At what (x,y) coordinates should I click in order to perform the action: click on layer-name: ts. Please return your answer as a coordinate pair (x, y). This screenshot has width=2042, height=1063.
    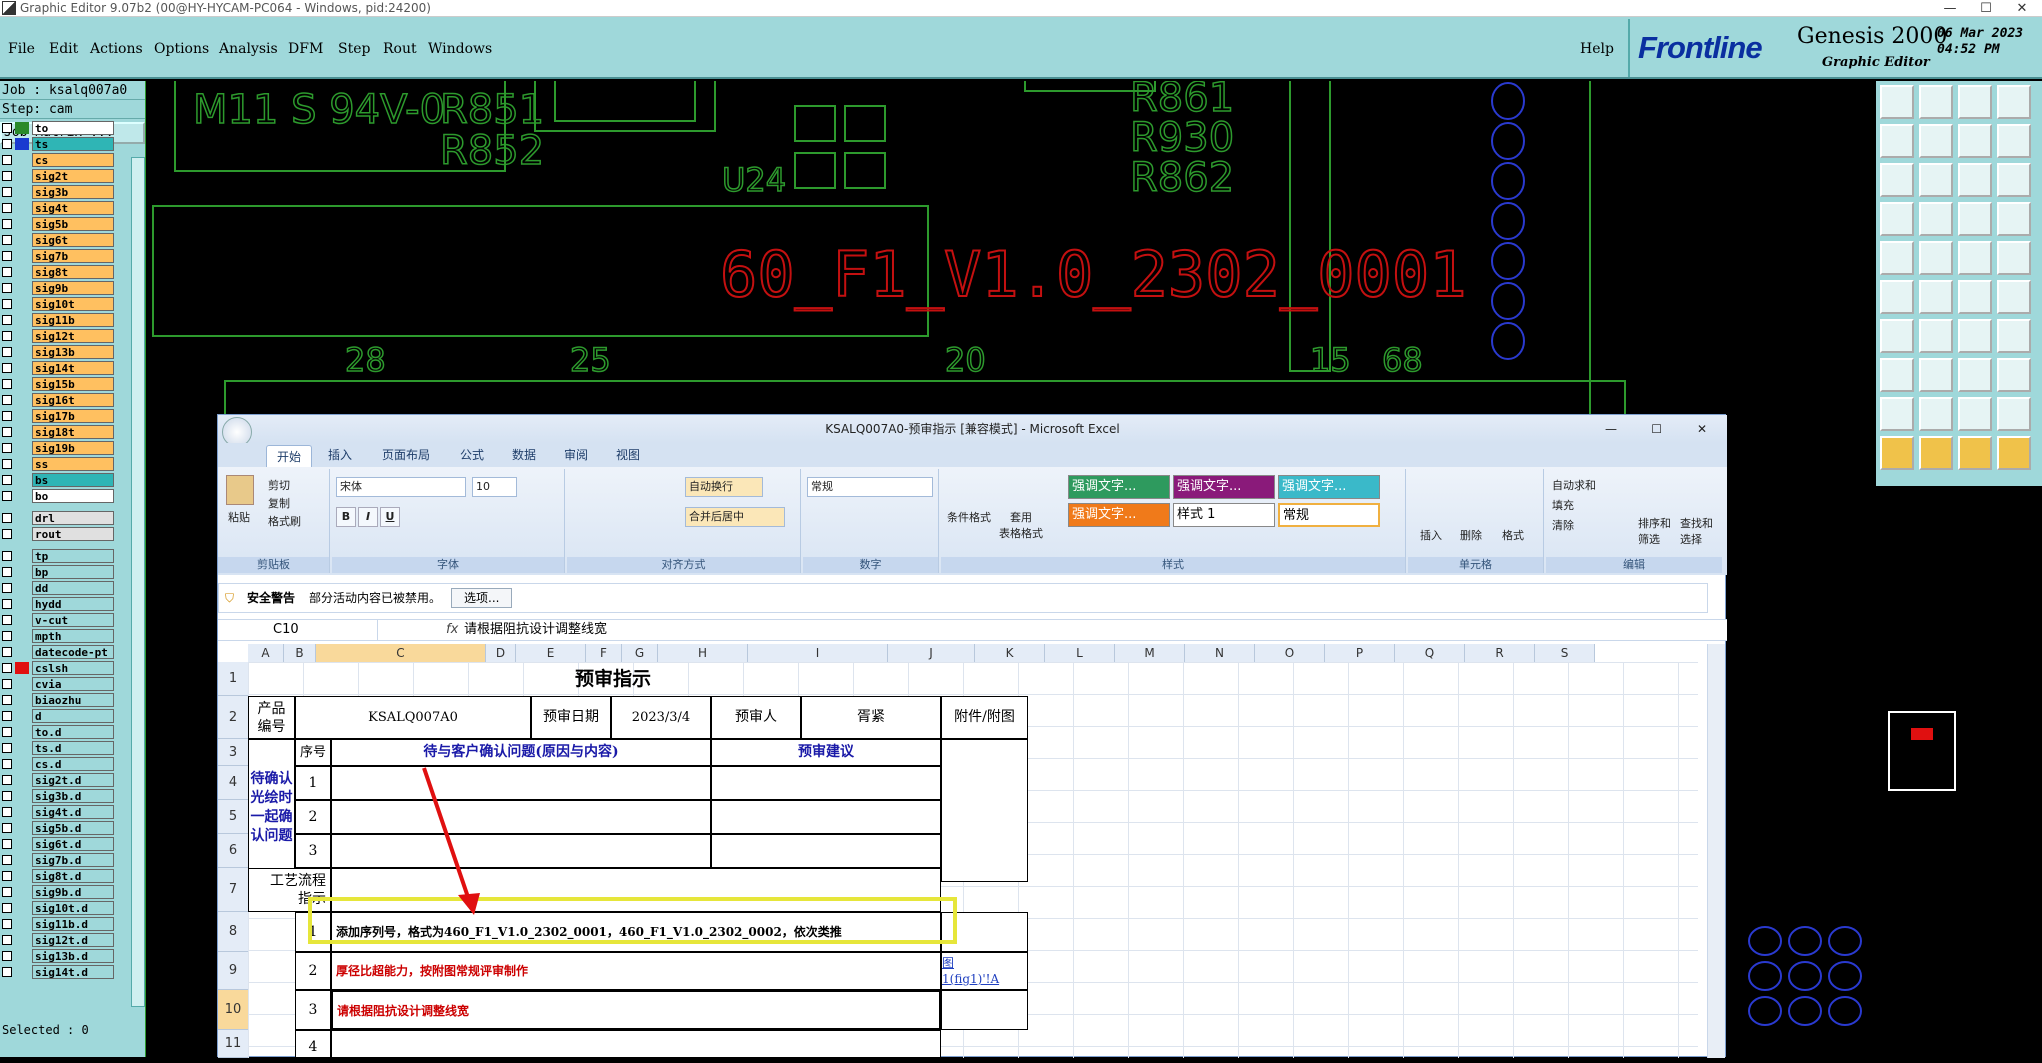
    Looking at the image, I should click on (73, 144).